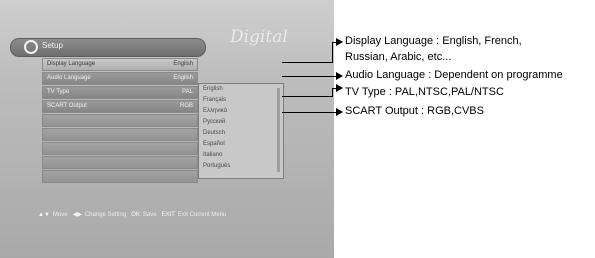 The width and height of the screenshot is (595, 258). I want to click on exit-key-icon: EXIT, so click(168, 215).